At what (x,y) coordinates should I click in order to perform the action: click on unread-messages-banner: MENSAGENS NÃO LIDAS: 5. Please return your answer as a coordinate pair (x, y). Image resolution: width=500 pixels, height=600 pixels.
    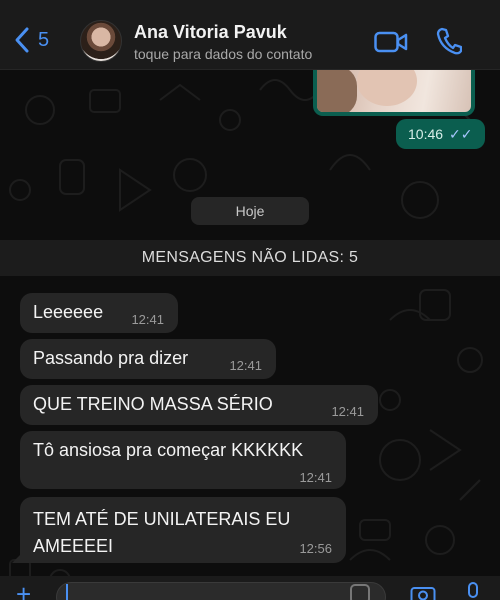
    Looking at the image, I should click on (250, 258).